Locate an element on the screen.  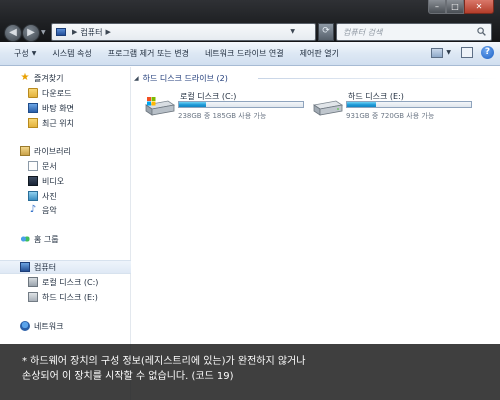
collapse-triangle-icon: ◢ is located at coordinates (136, 78).